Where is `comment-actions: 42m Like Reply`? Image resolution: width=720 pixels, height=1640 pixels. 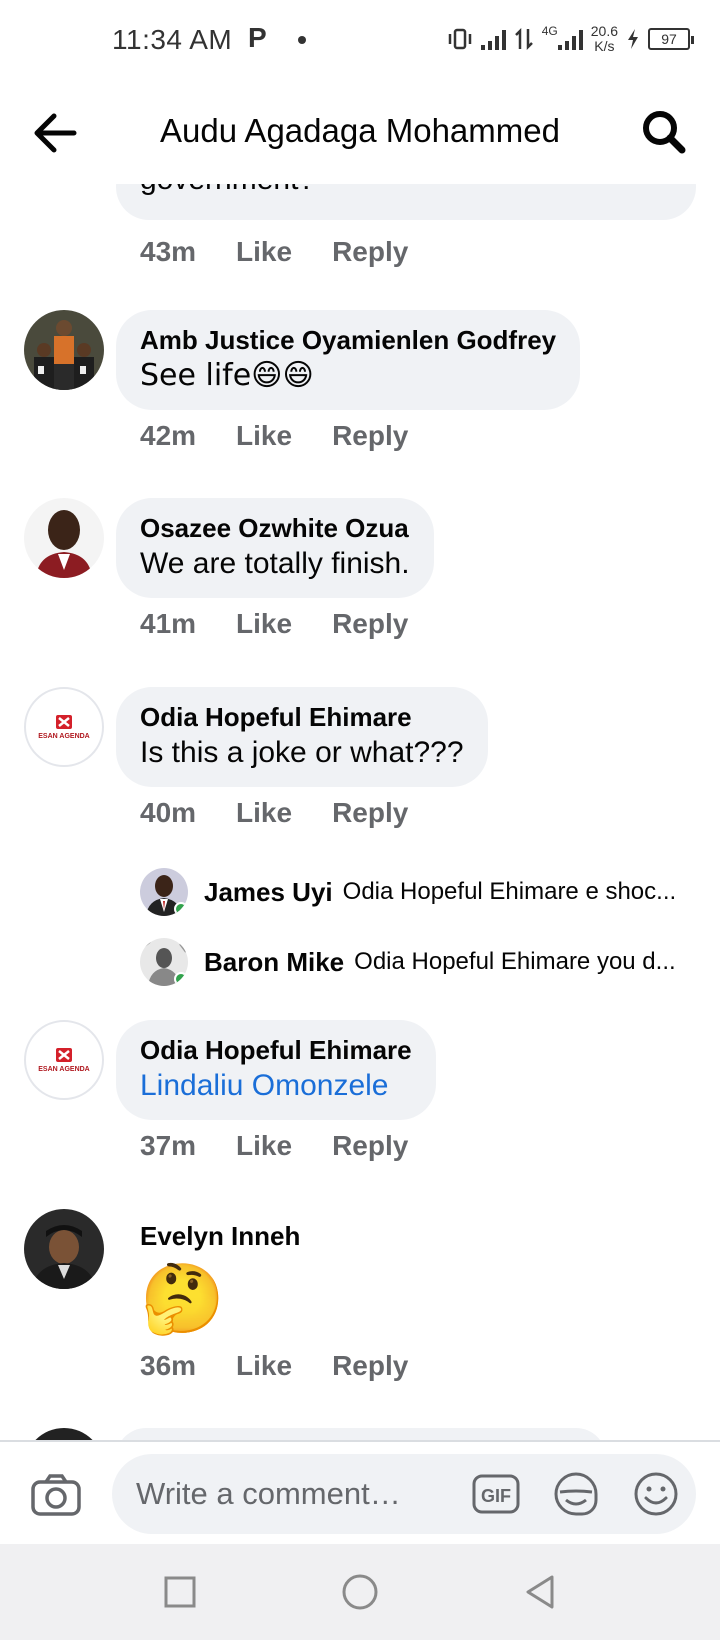
comment-actions: 42m Like Reply is located at coordinates (274, 436).